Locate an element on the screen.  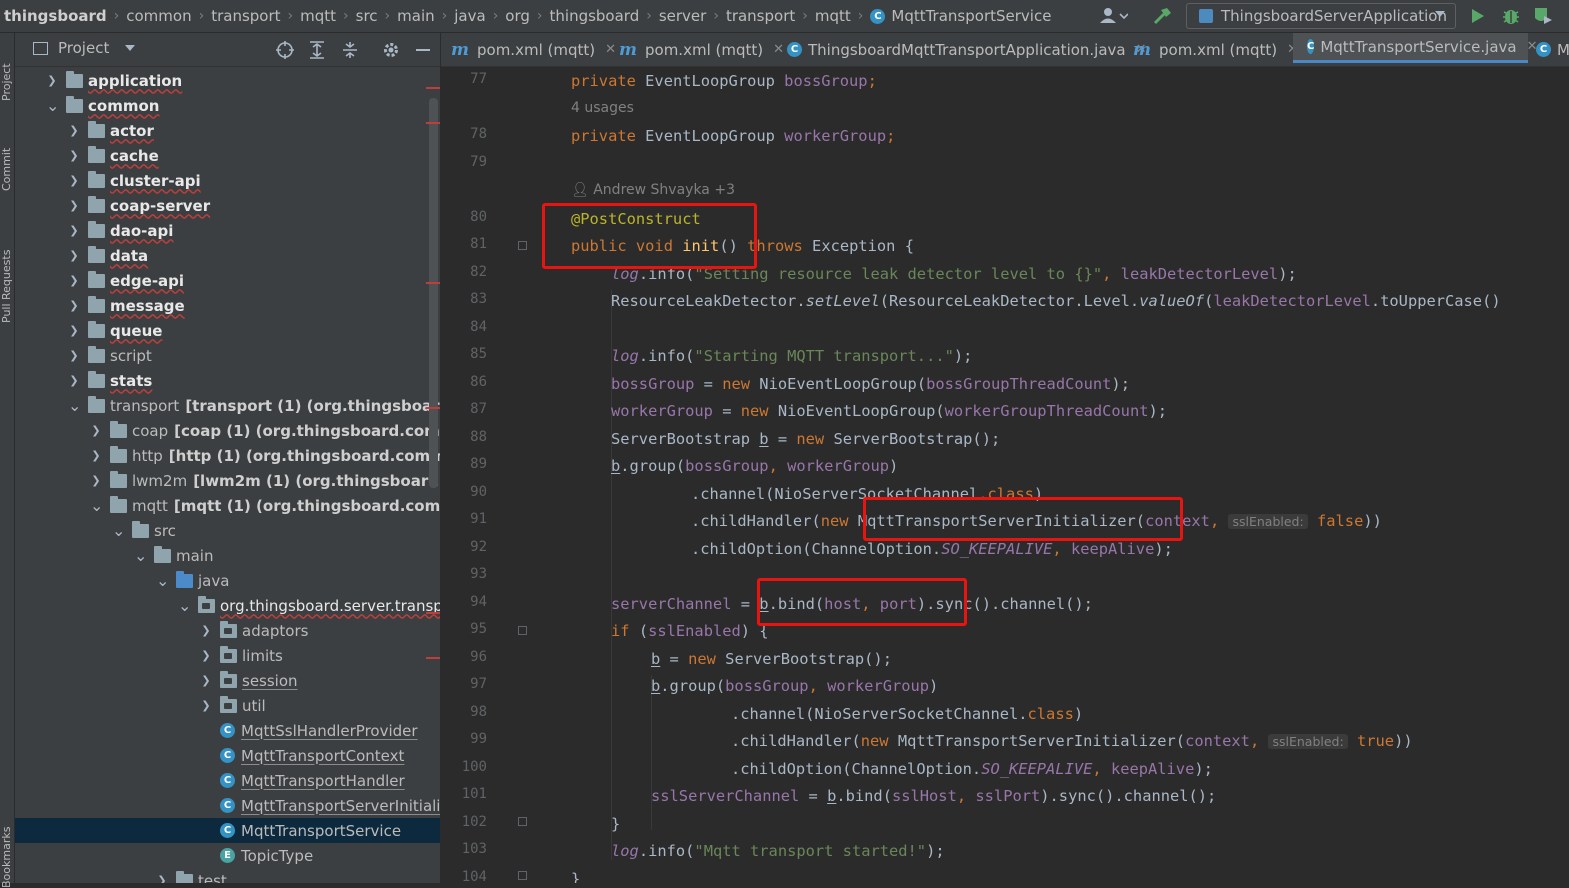
run-with-coverage-icon is located at coordinates (1543, 16).